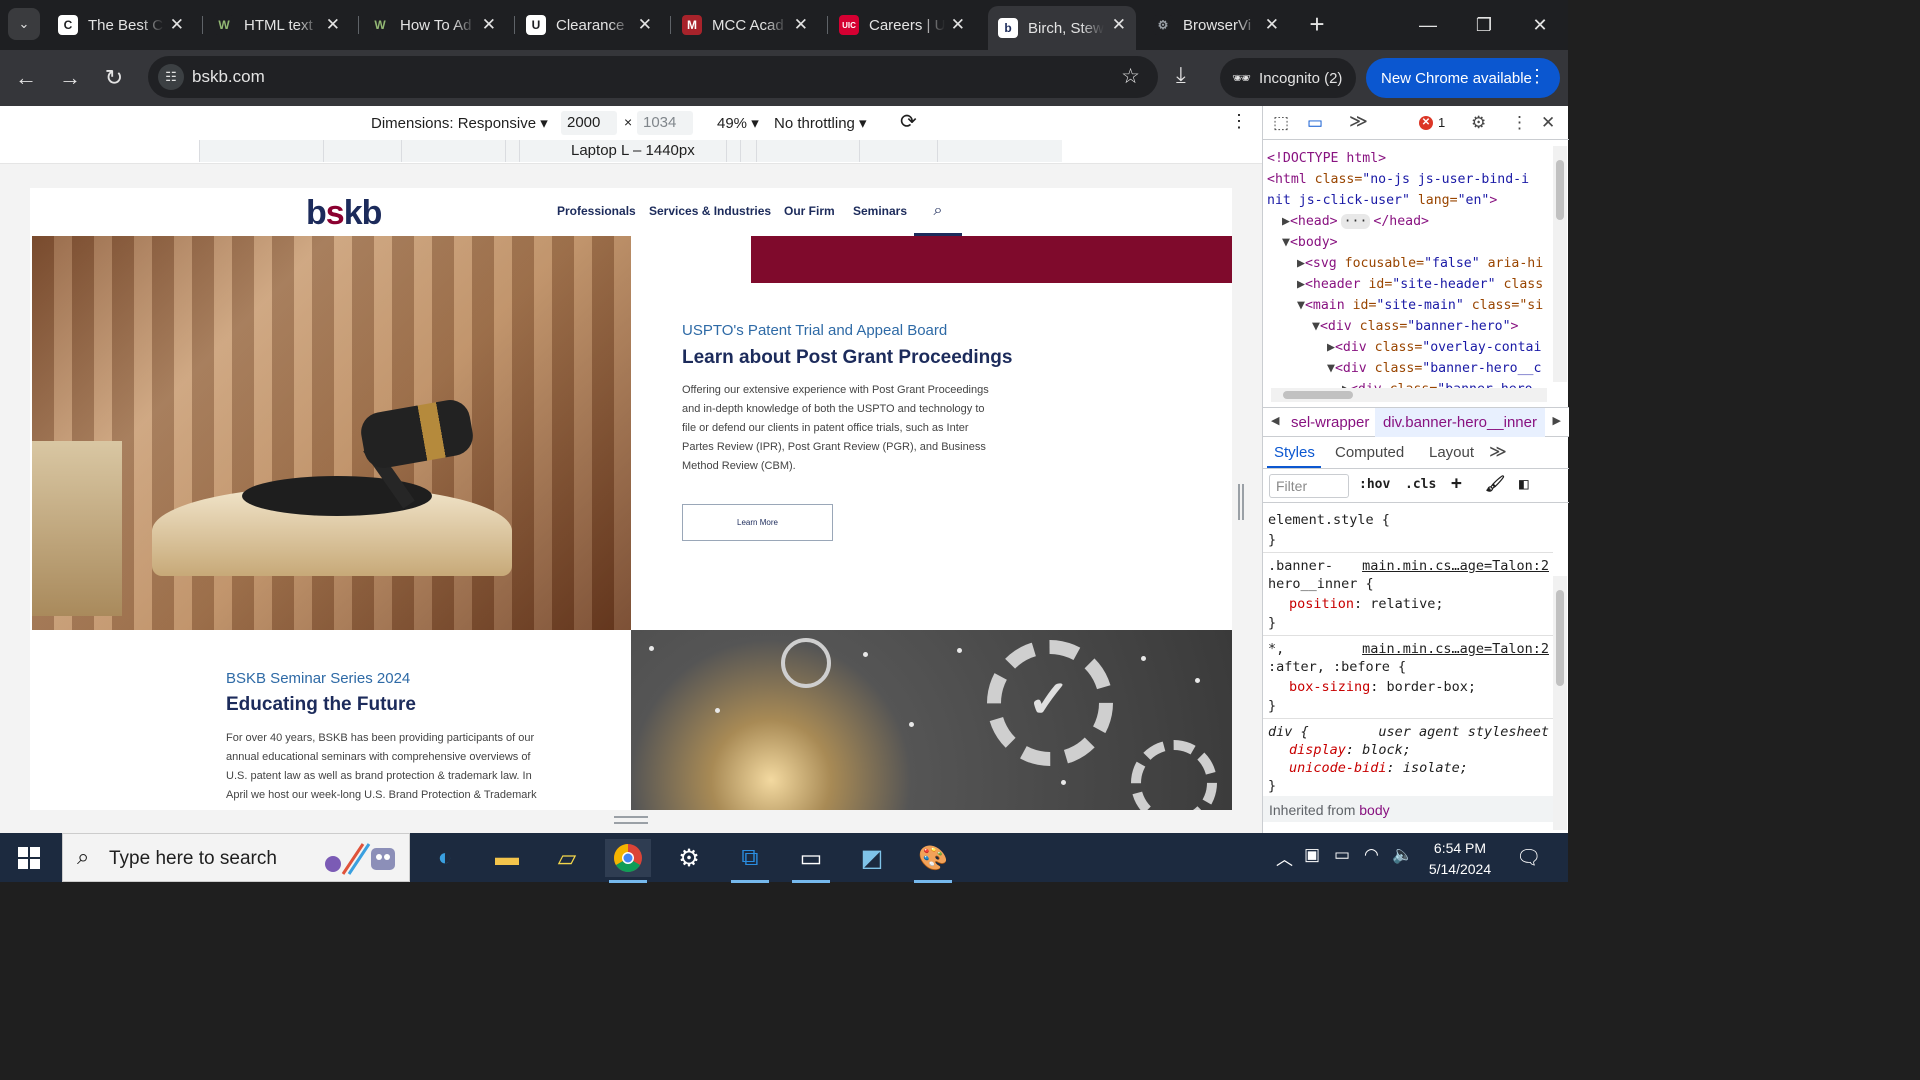 This screenshot has width=1920, height=1080. Describe the element at coordinates (1342, 855) in the screenshot. I see `battery-icon: ▭` at that location.